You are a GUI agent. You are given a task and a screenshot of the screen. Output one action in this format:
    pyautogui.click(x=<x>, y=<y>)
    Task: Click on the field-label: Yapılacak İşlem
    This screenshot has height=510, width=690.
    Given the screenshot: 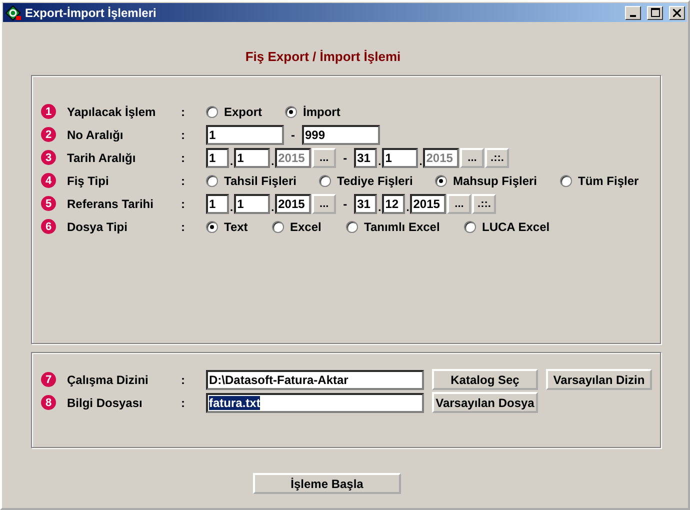 What is the action you would take?
    pyautogui.click(x=112, y=111)
    